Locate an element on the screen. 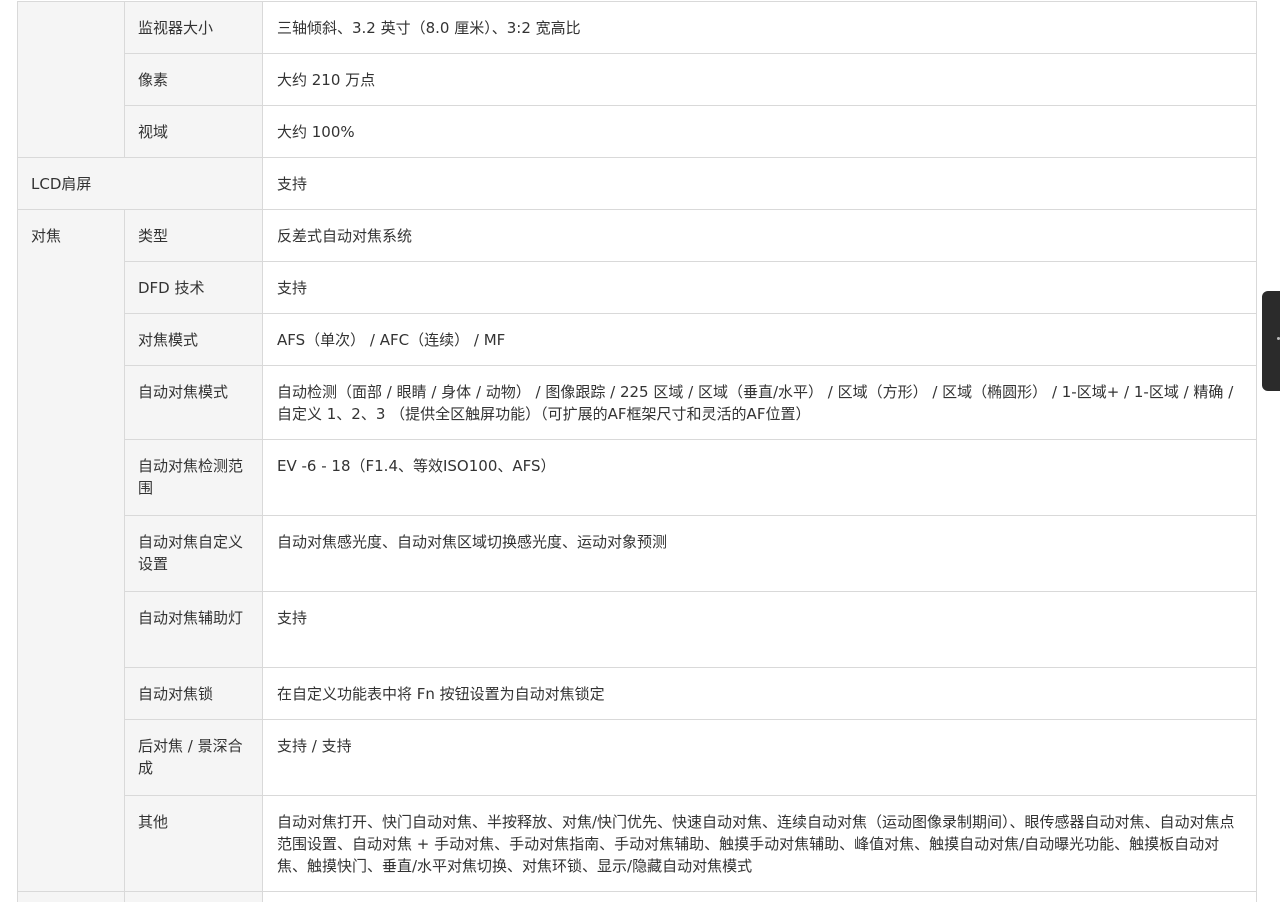 Image resolution: width=1280 pixels, height=902 pixels. table-row: 自动对焦自定义设置 自动对焦感光度、自动对焦区域切换感光度、运动对象预测 is located at coordinates (637, 553).